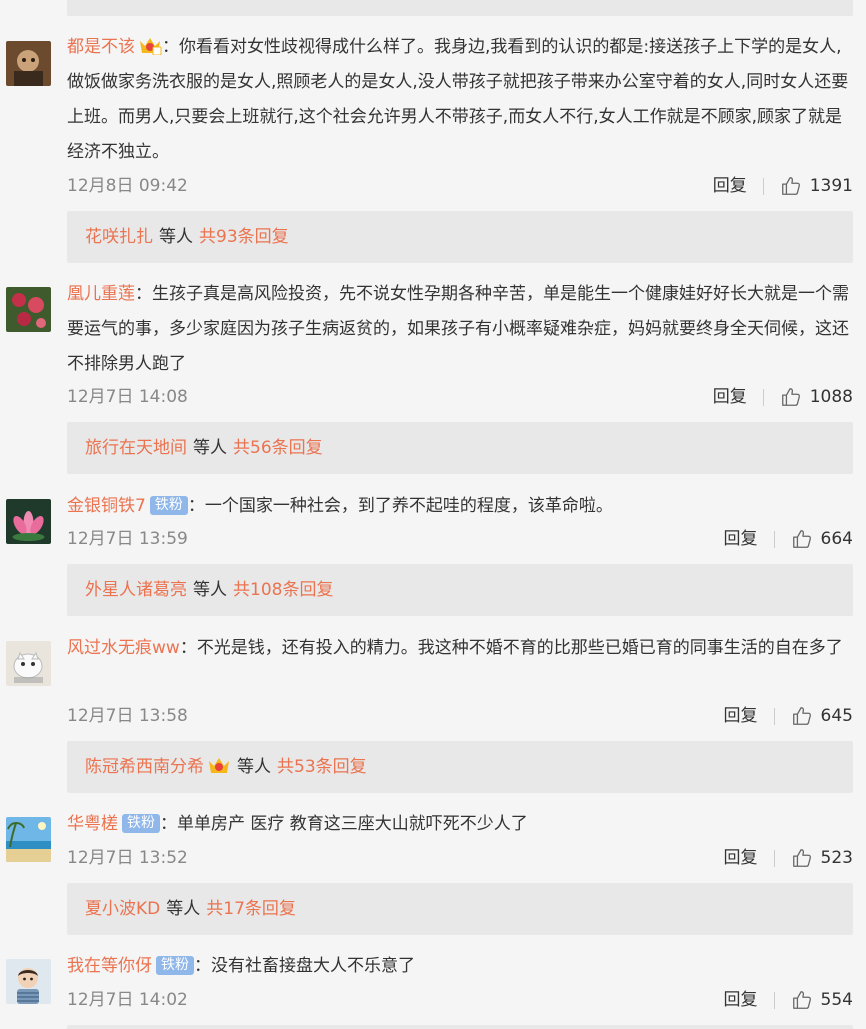 The width and height of the screenshot is (866, 1029). What do you see at coordinates (460, 186) in the screenshot?
I see `comment-meta: 12月8日 09:42 回复 1391` at bounding box center [460, 186].